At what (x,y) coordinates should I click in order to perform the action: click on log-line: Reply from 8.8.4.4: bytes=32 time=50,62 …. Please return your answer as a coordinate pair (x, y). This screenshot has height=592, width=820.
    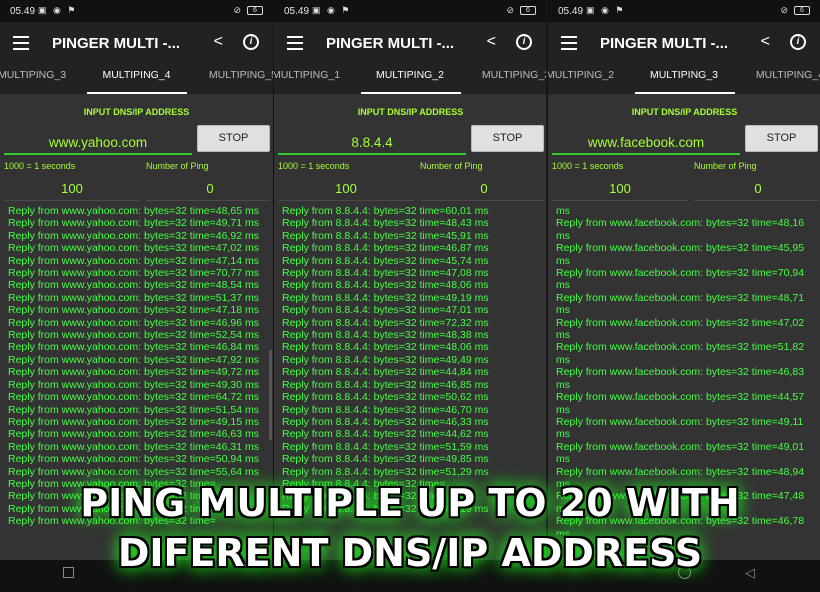
    Looking at the image, I should click on (385, 397).